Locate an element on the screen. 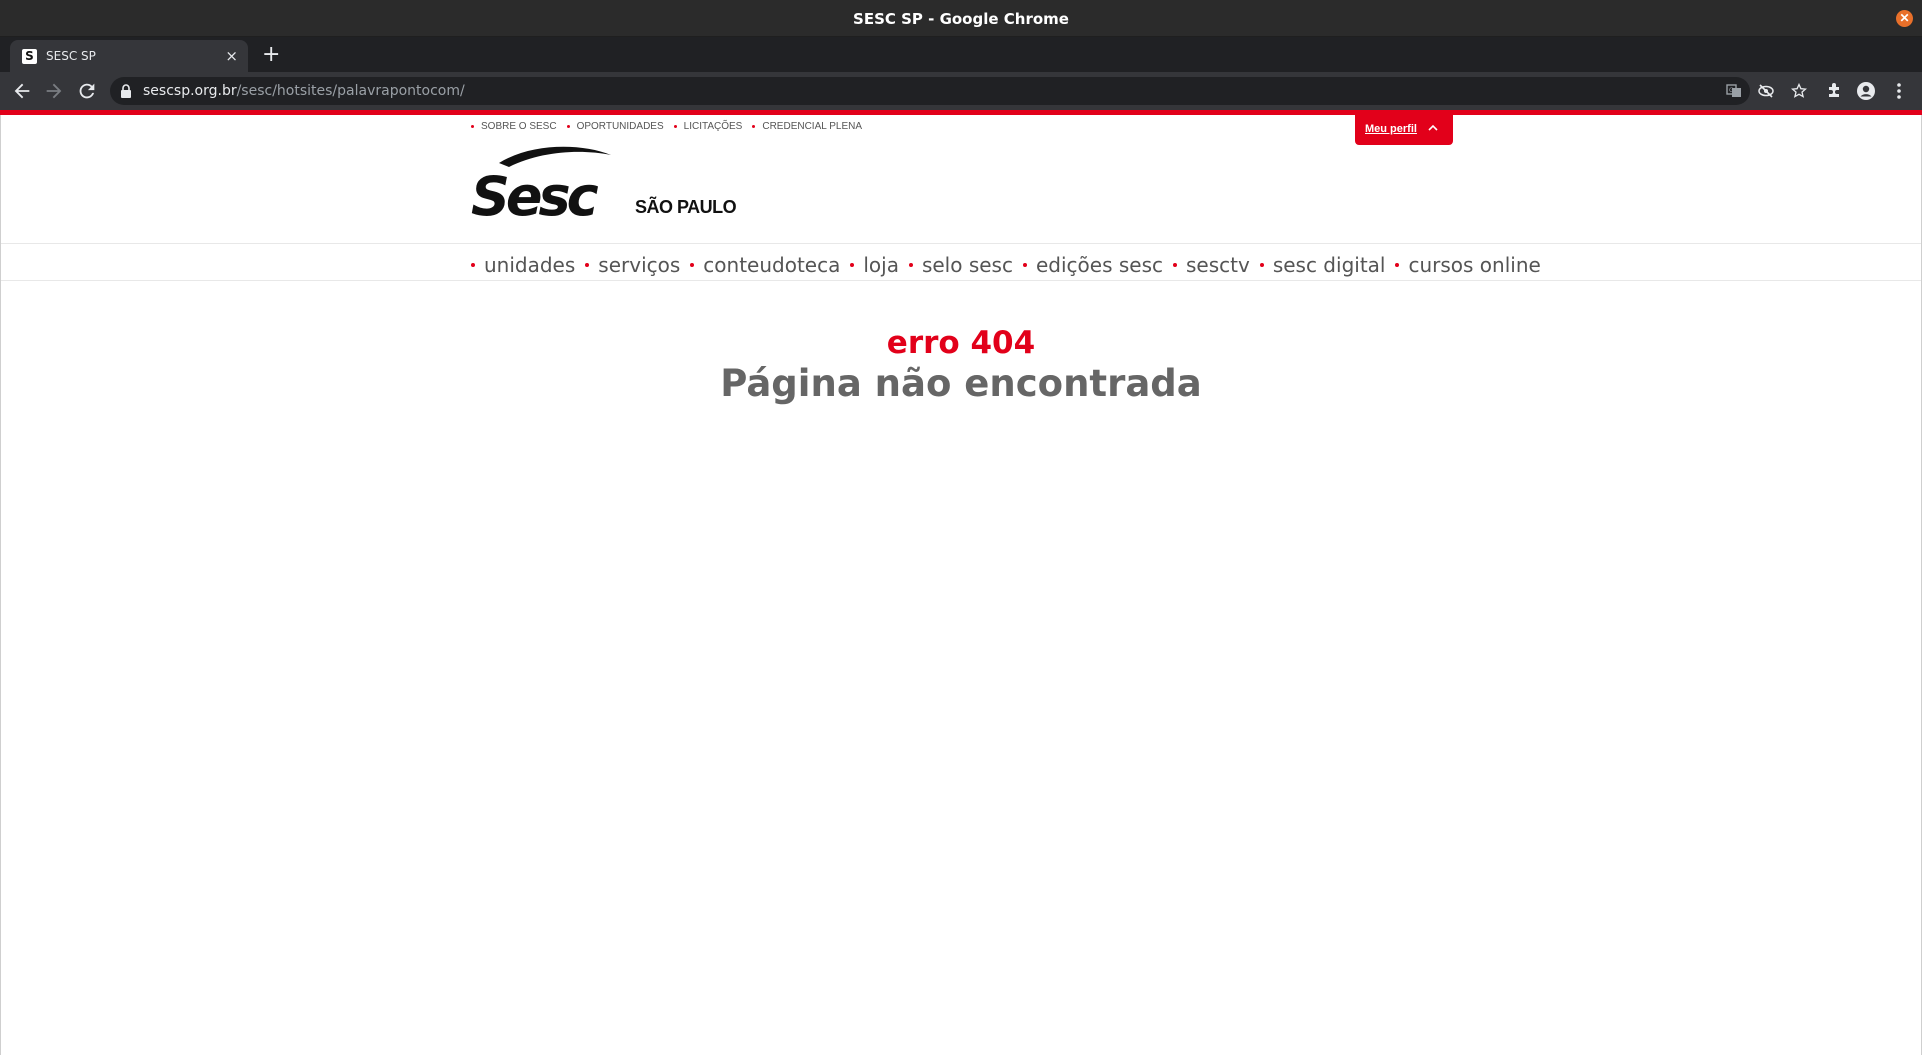 The height and width of the screenshot is (1055, 1922). reload-icon is located at coordinates (87, 91).